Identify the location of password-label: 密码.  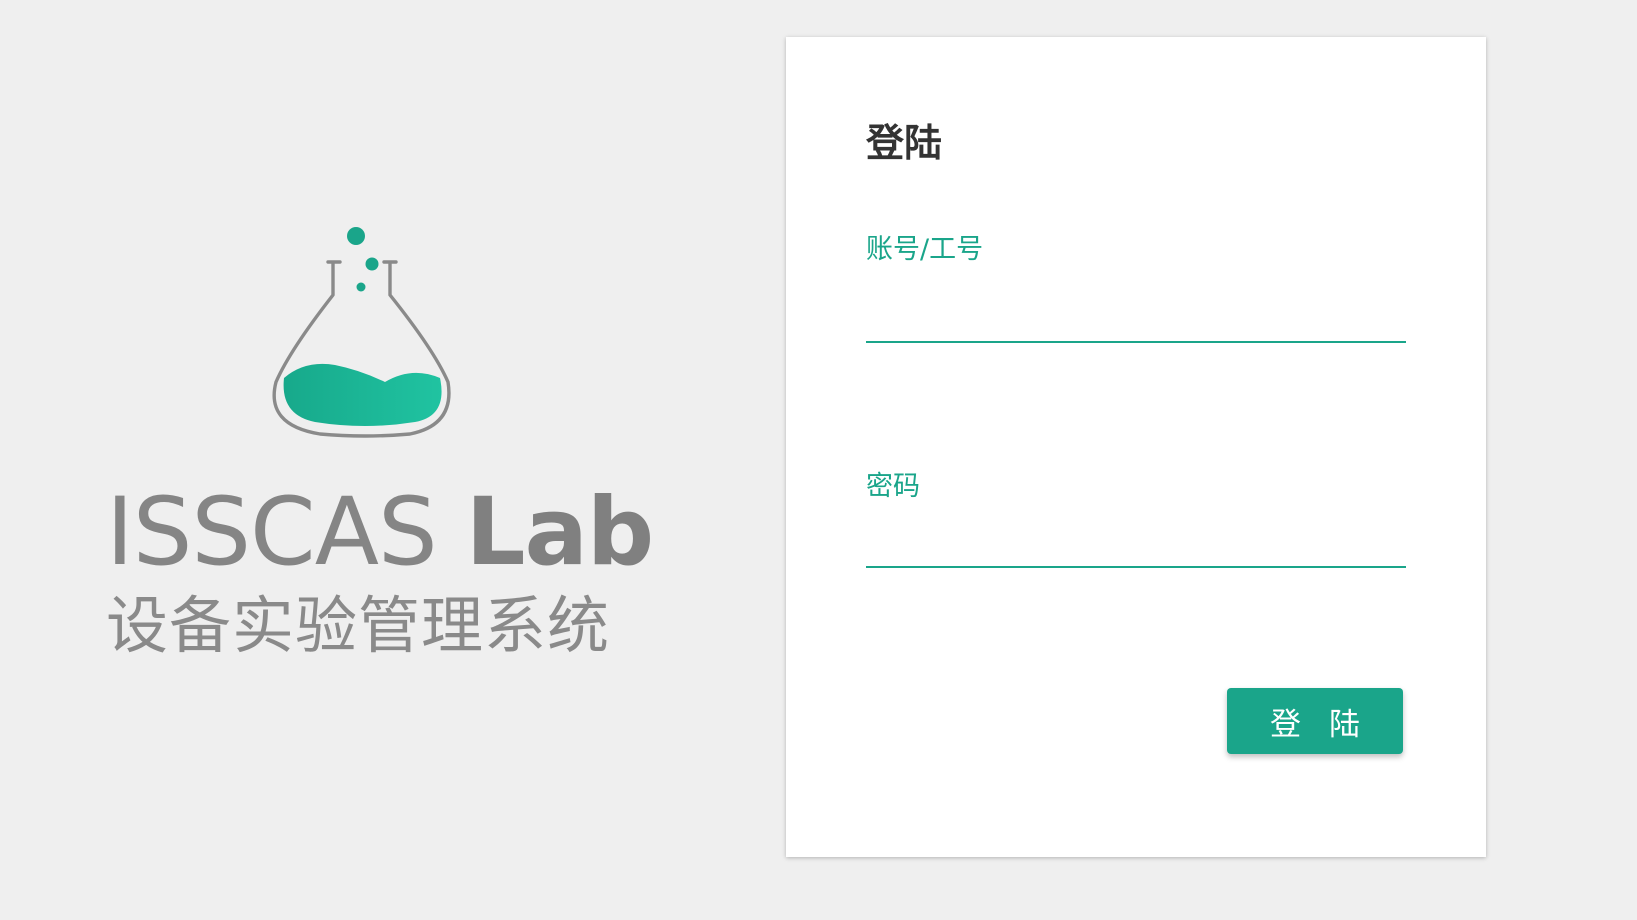
(893, 486).